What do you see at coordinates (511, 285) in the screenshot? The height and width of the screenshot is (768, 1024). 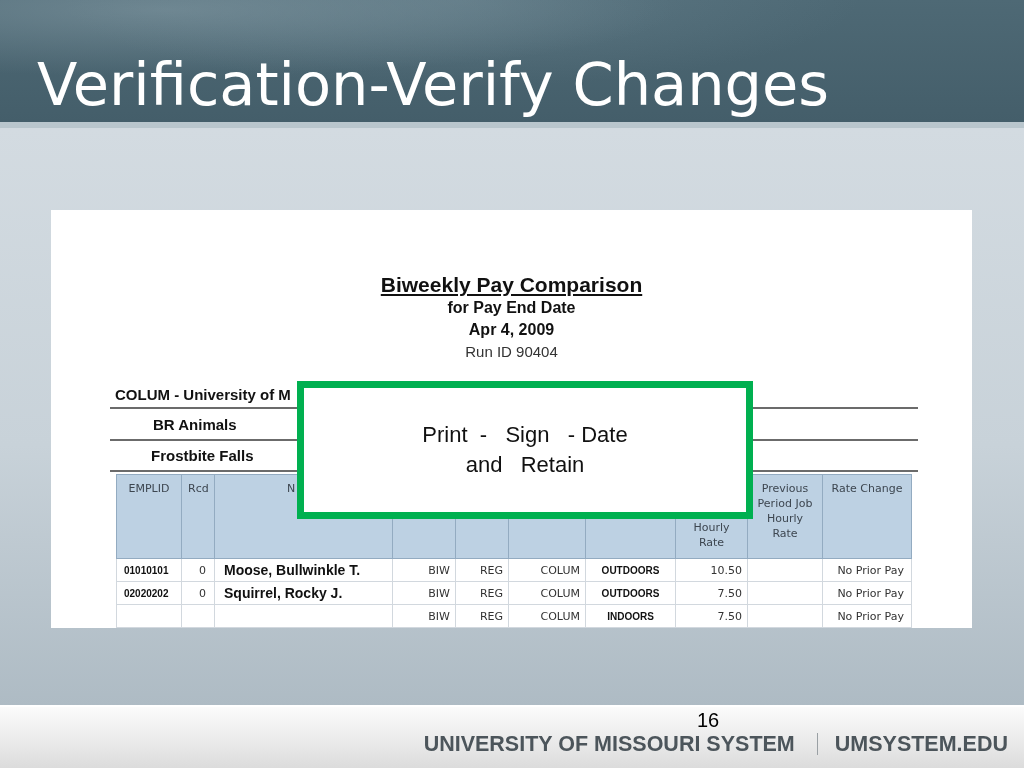 I see `report-title: Biweekly Pay Comparison` at bounding box center [511, 285].